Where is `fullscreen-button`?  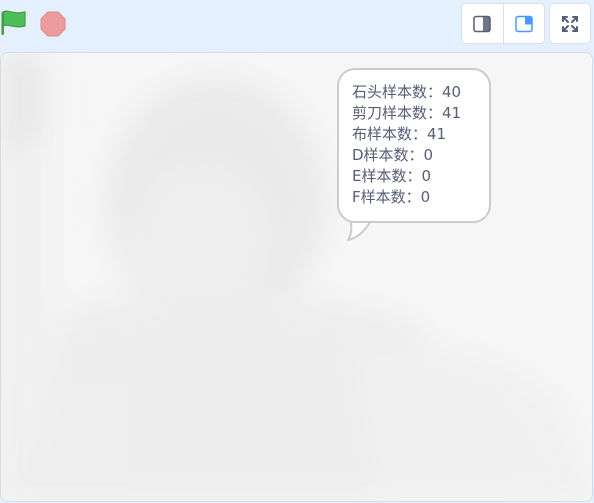
fullscreen-button is located at coordinates (570, 23).